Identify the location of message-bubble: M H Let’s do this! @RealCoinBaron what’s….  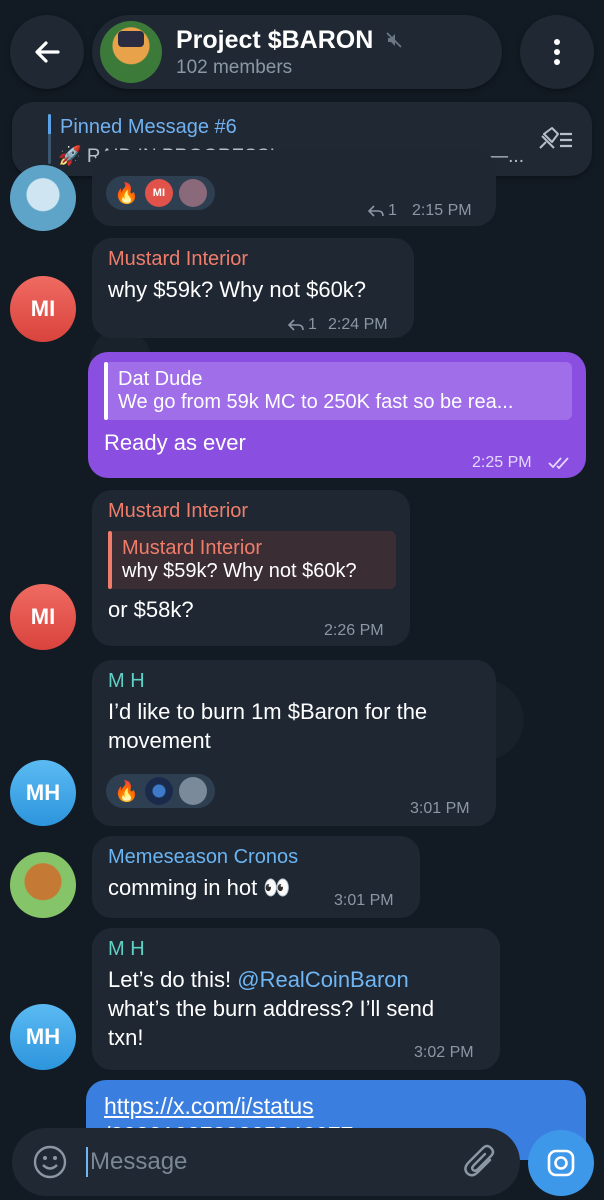
(296, 999).